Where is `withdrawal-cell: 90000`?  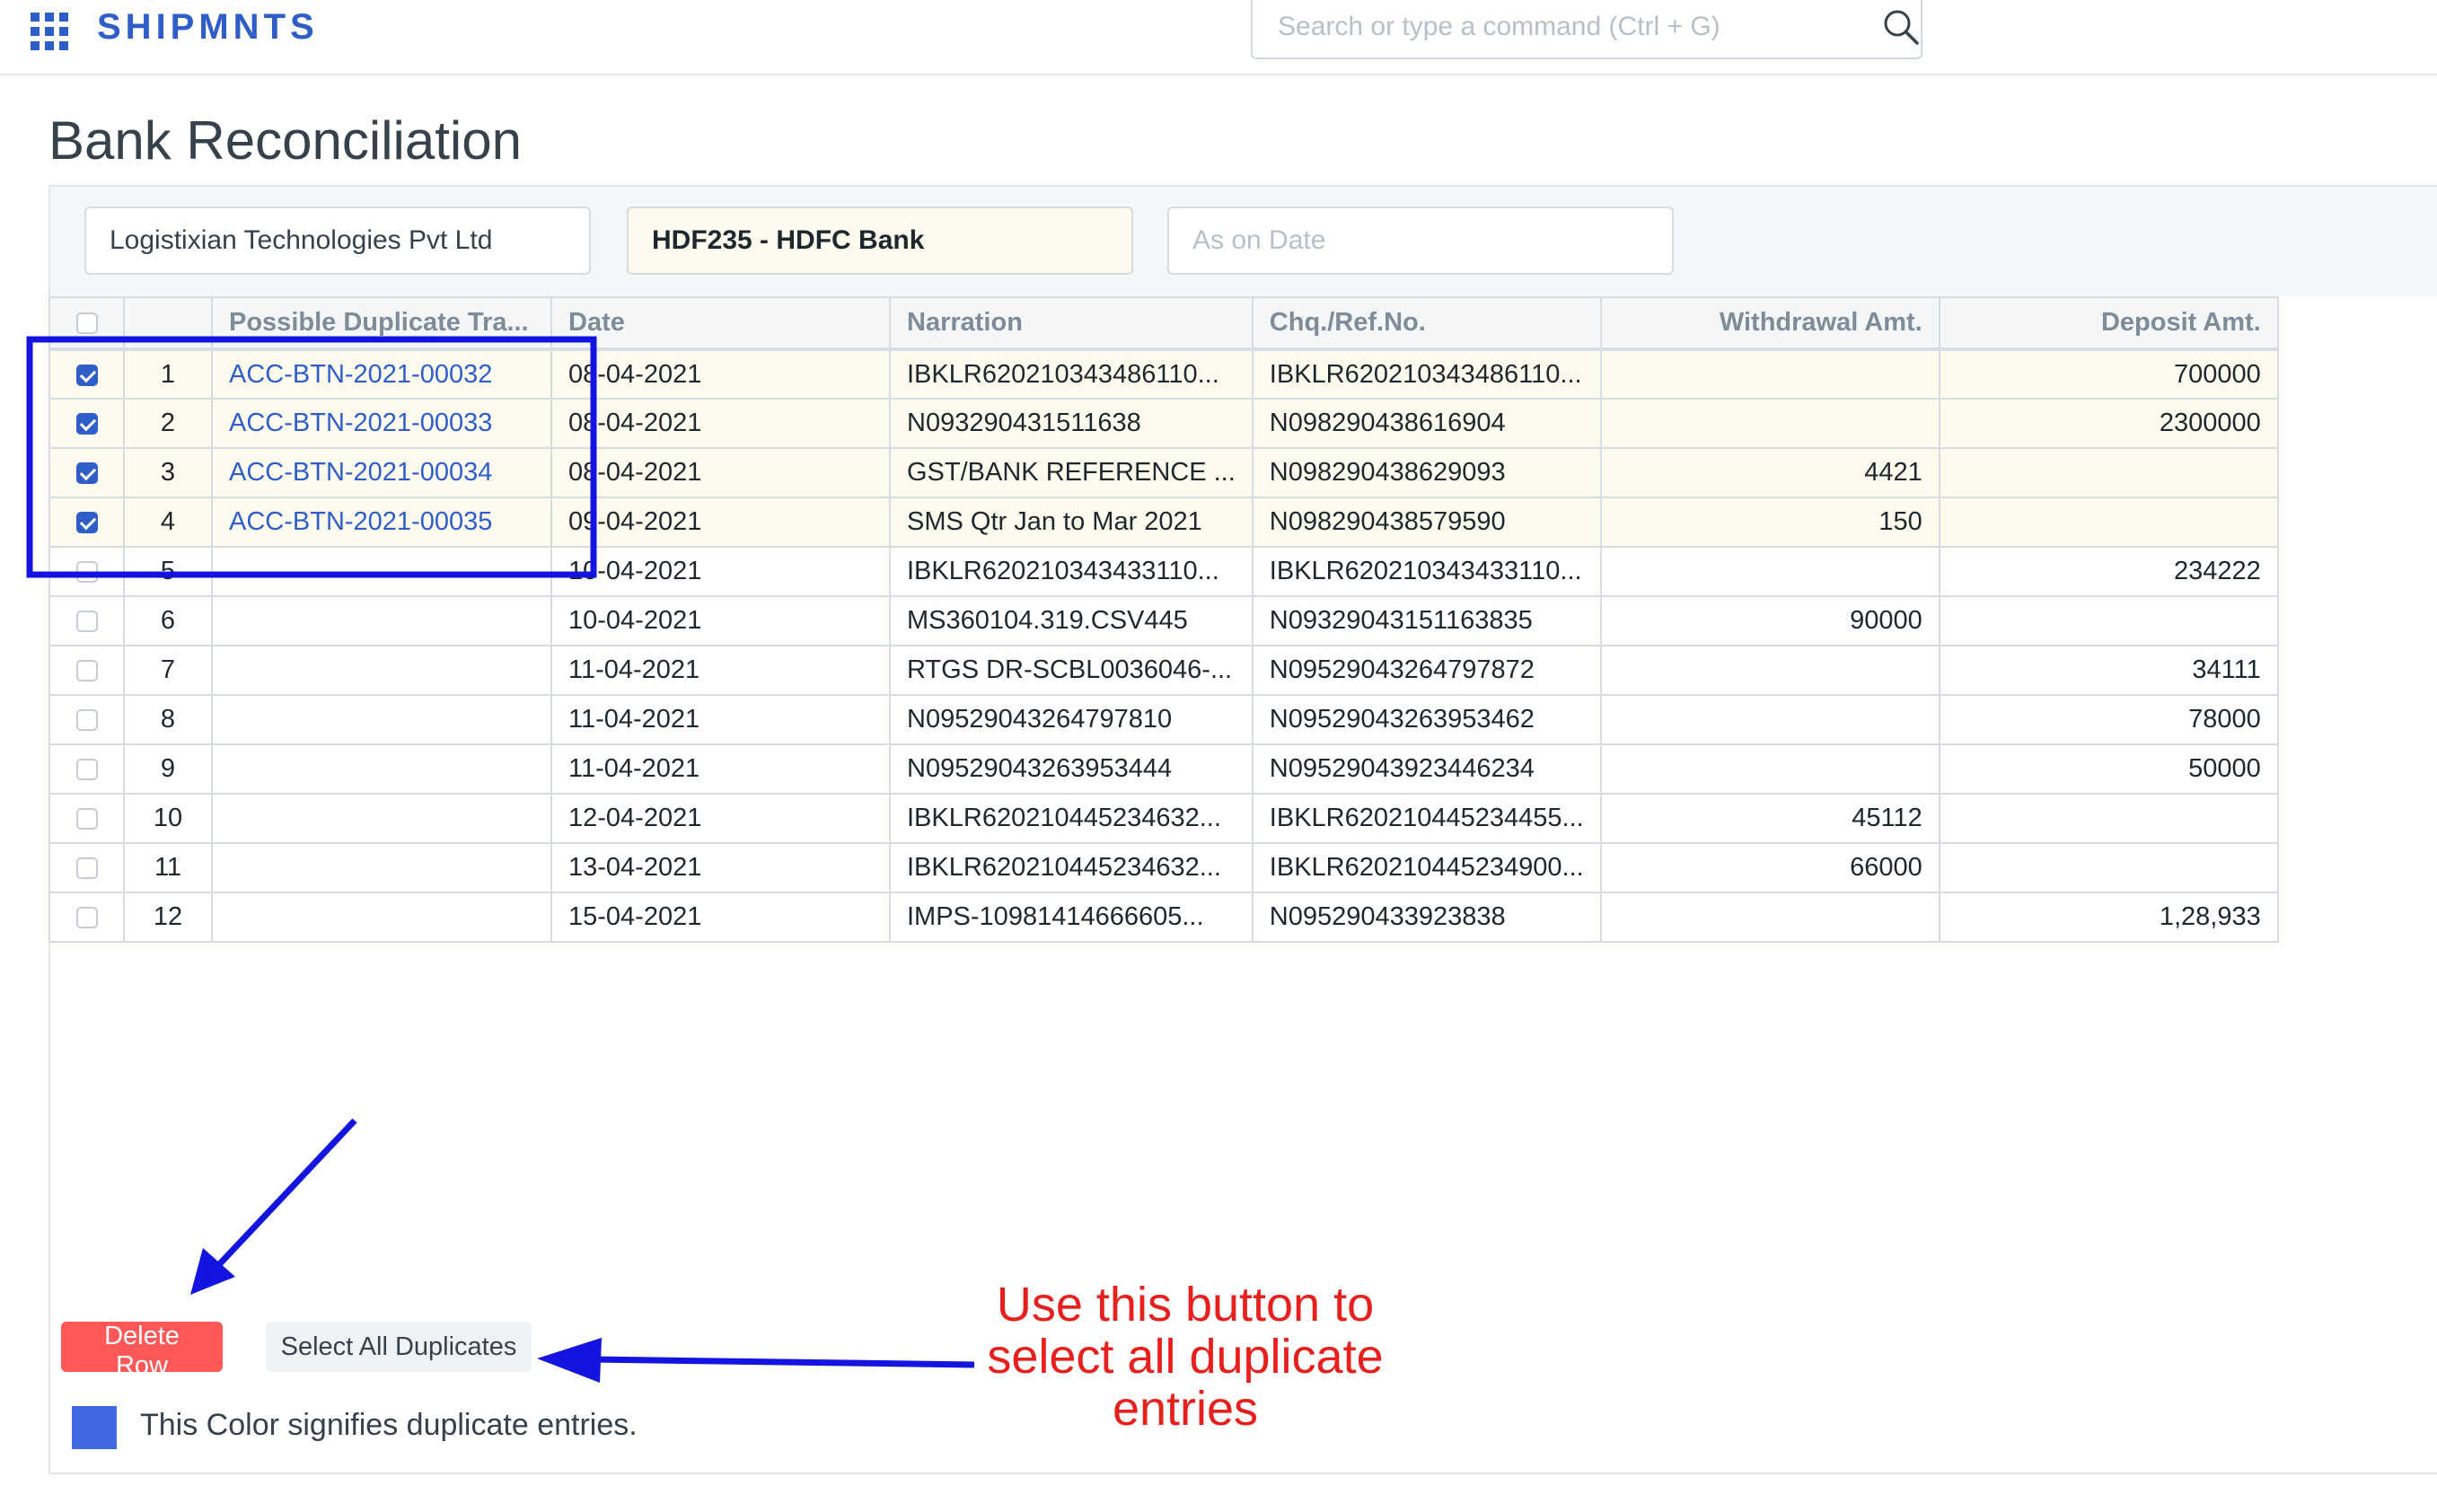
withdrawal-cell: 90000 is located at coordinates (1770, 620).